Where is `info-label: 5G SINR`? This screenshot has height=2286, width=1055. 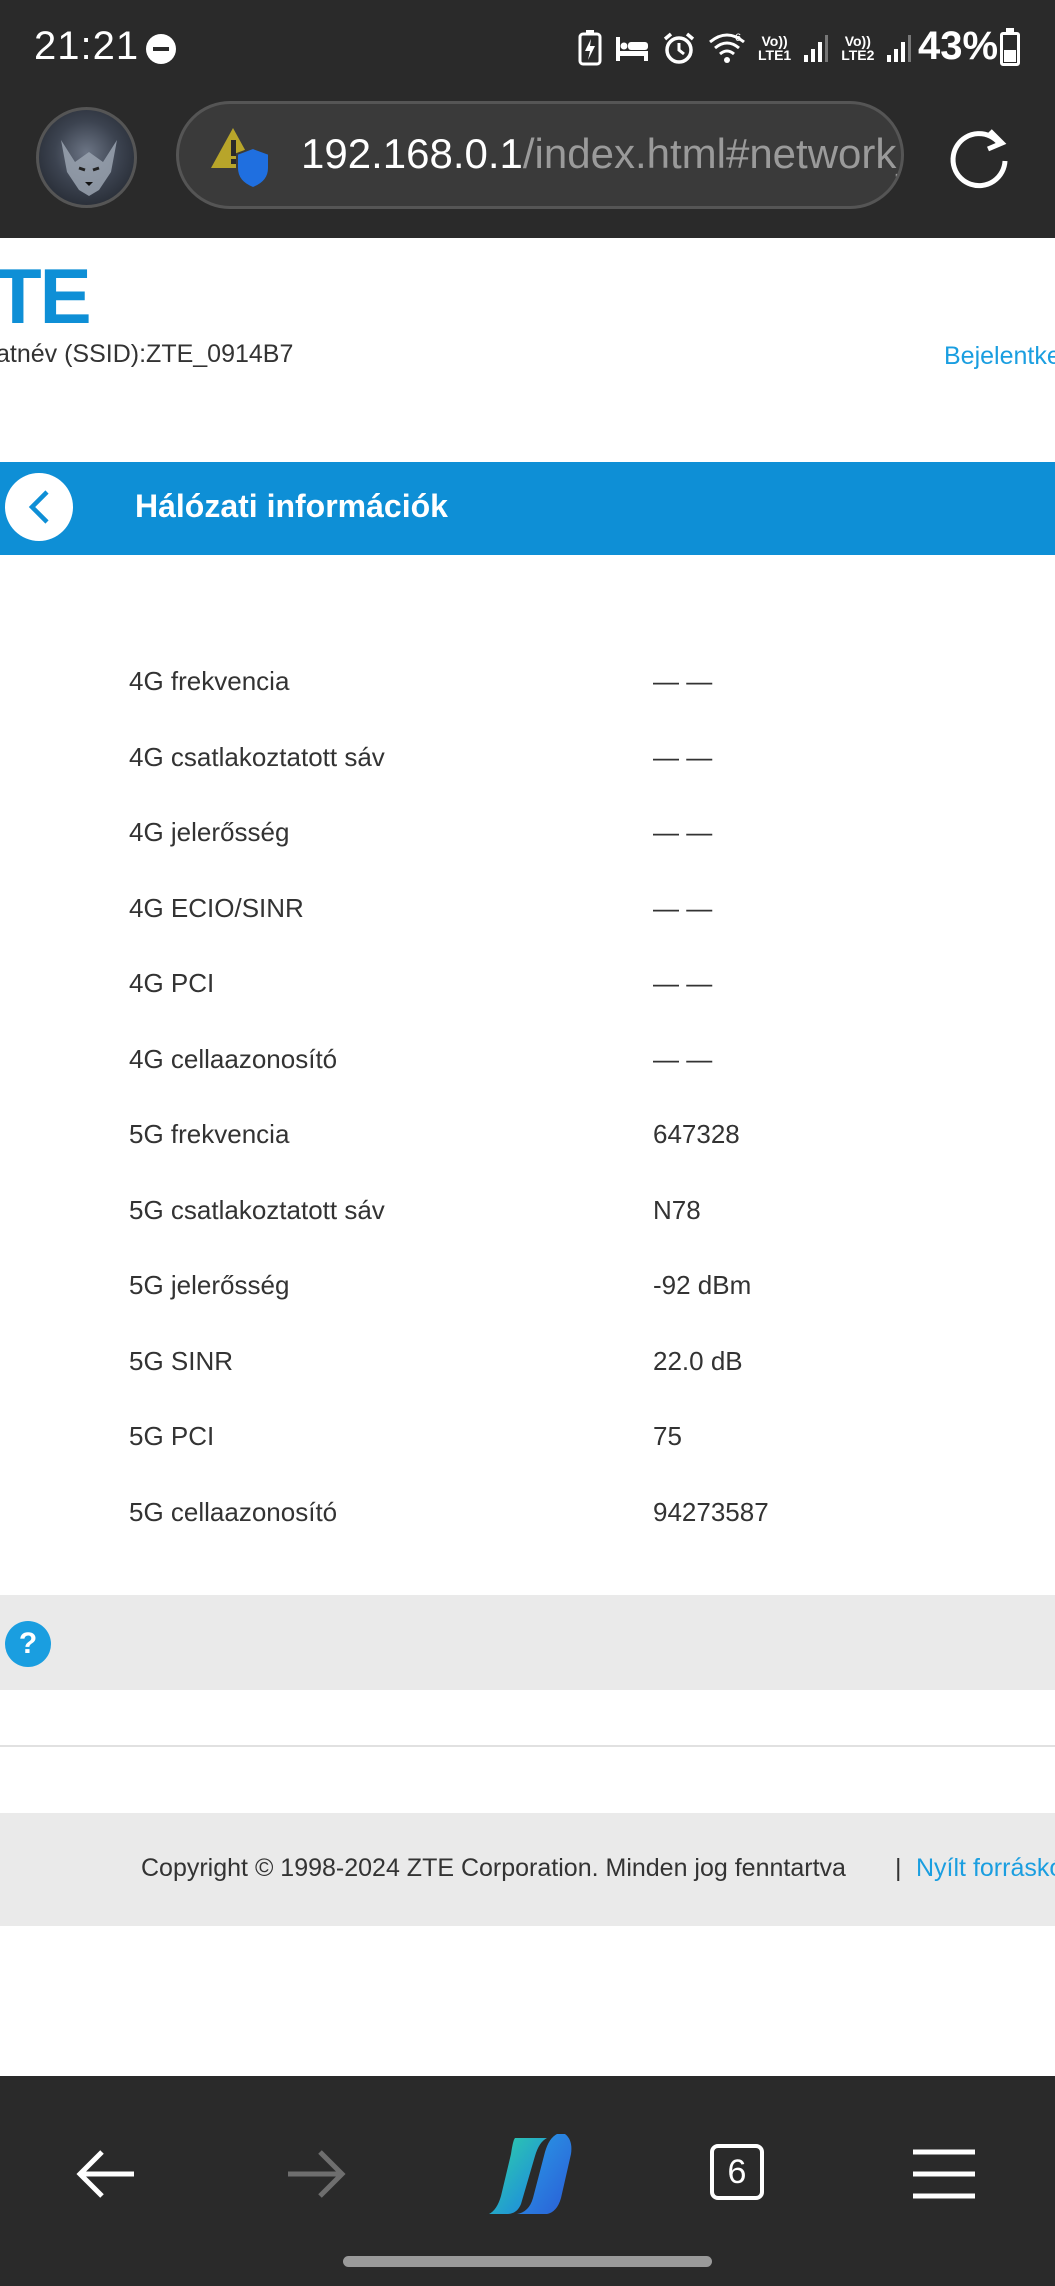
info-label: 5G SINR is located at coordinates (181, 1360).